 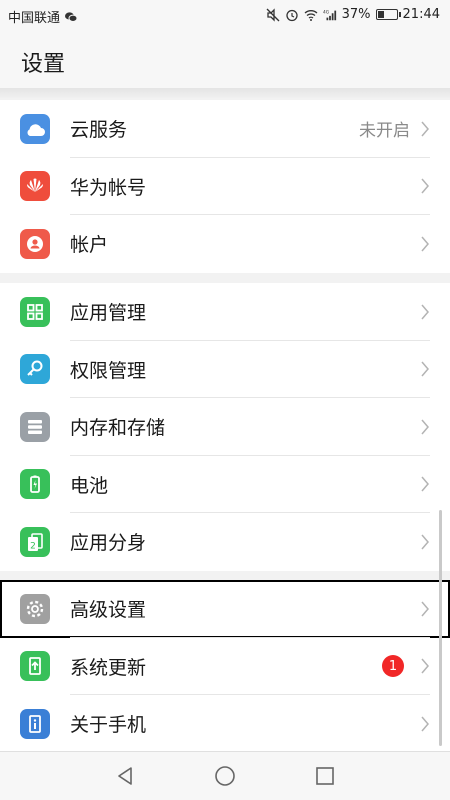 What do you see at coordinates (225, 542) in the screenshot?
I see `settings-row: 2 应用分身` at bounding box center [225, 542].